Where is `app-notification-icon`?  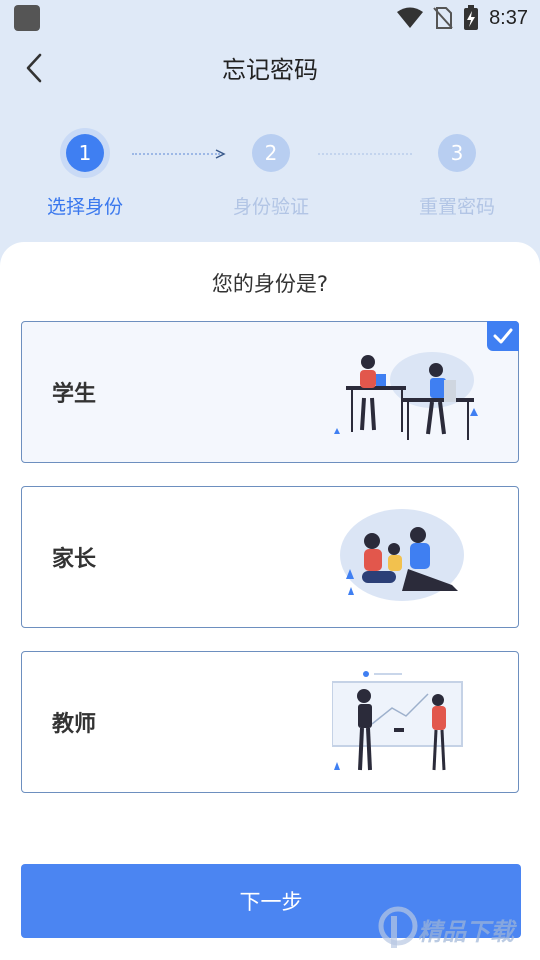
app-notification-icon is located at coordinates (27, 18).